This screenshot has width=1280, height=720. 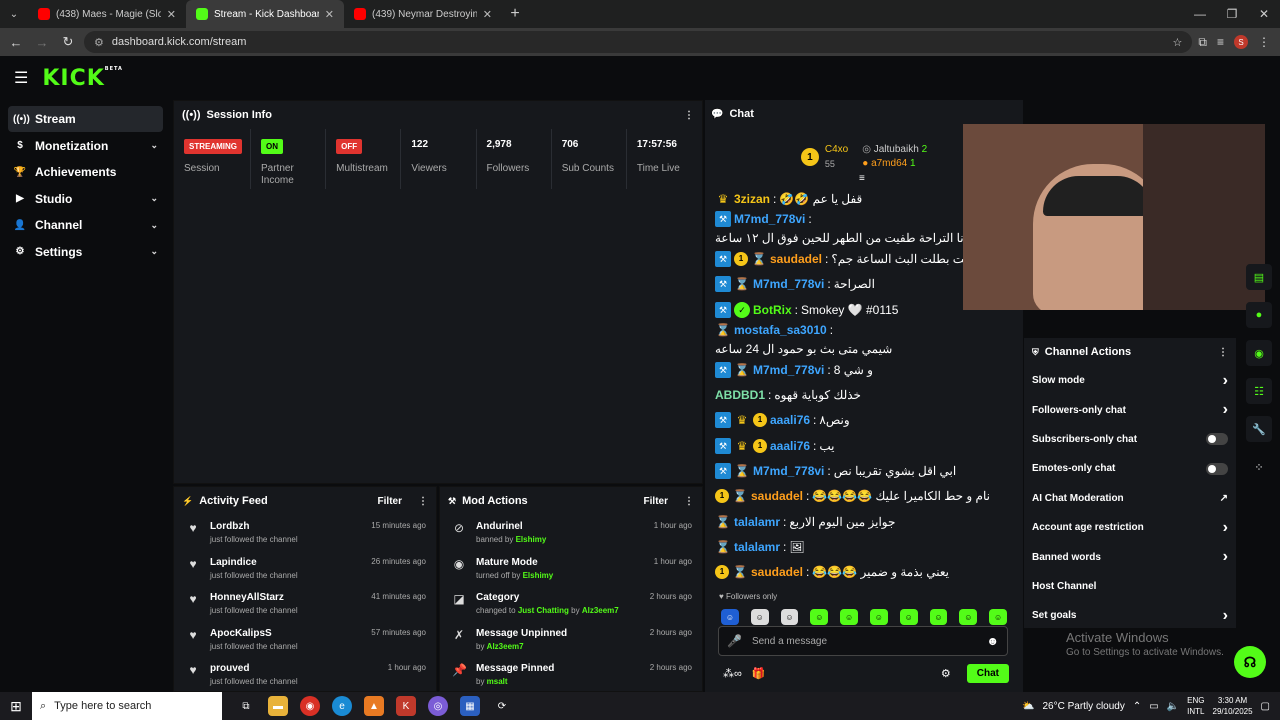 I want to click on mod-action-row: ⊘ Andurinel banned by Elshimy 1 hour ago, so click(x=571, y=533).